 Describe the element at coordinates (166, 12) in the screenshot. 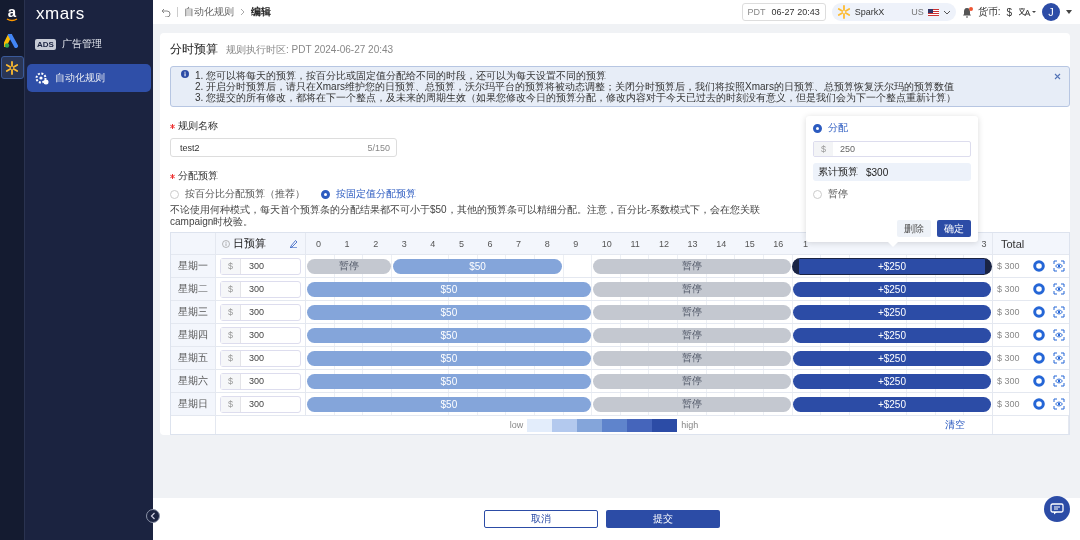

I see `back-icon` at that location.